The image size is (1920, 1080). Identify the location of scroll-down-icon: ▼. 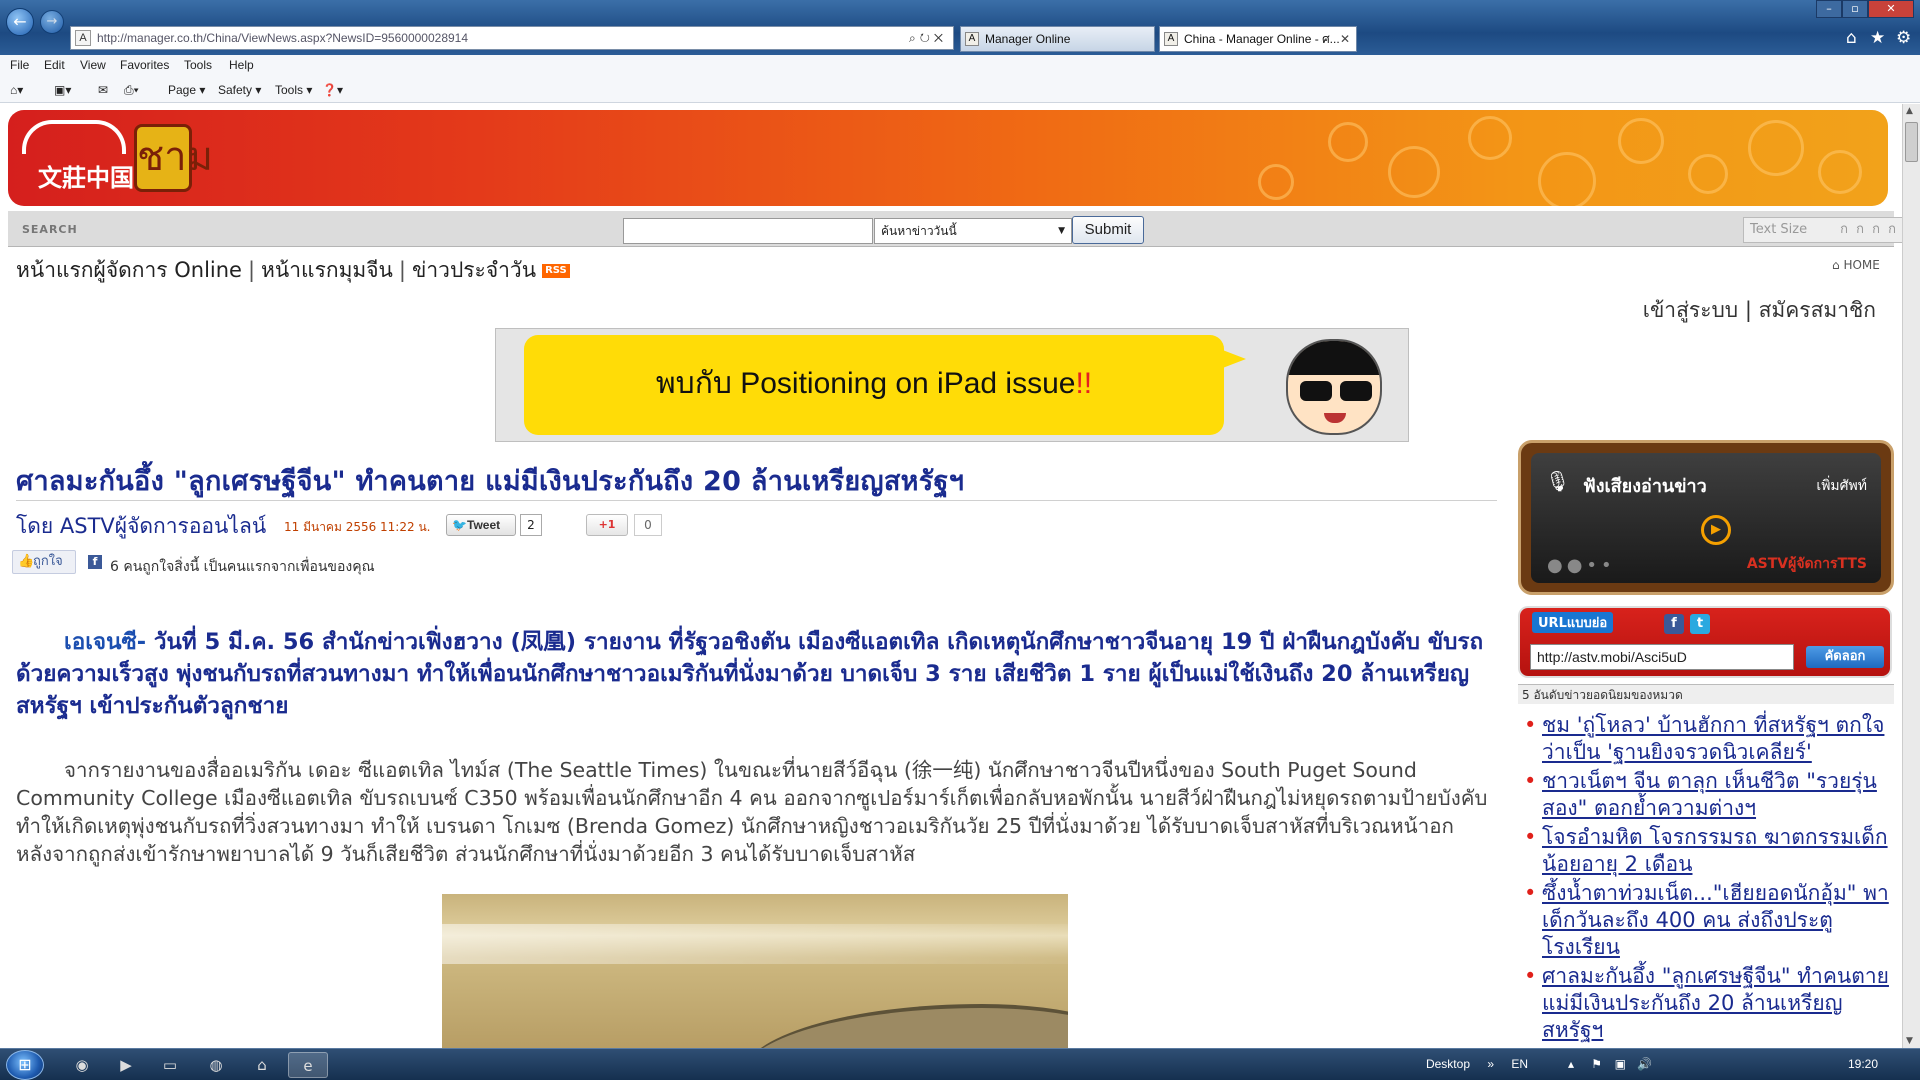
(1909, 1041).